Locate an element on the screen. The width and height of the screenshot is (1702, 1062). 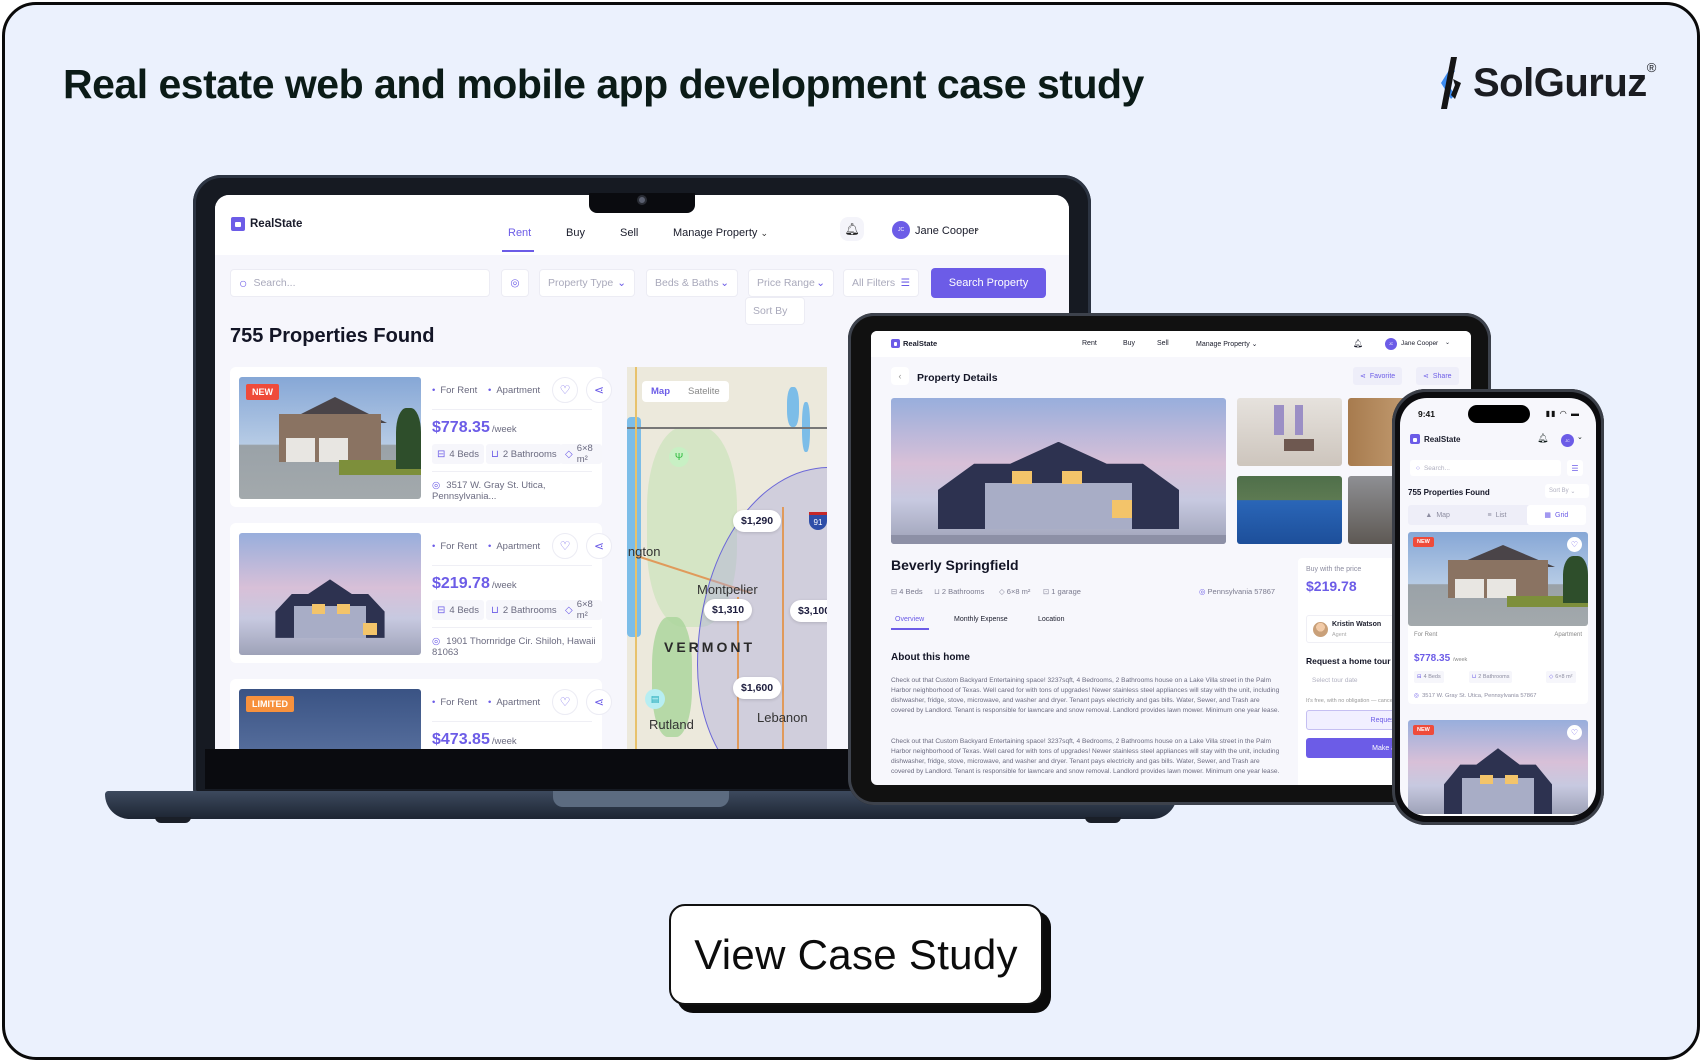
tab-overview: Overview is located at coordinates (909, 619).